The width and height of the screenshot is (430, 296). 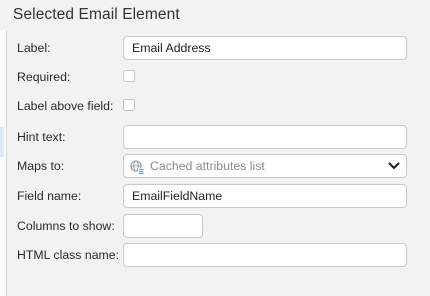 I want to click on html-class-name-label: HTML class name:, so click(x=68, y=255).